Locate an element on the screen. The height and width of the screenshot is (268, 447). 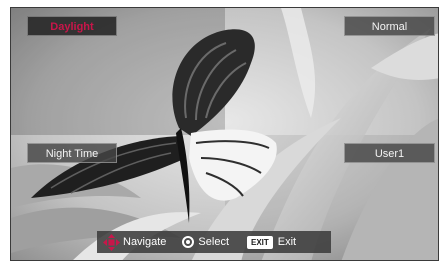
picture-mode-night-time-button: Night Time is located at coordinates (72, 153).